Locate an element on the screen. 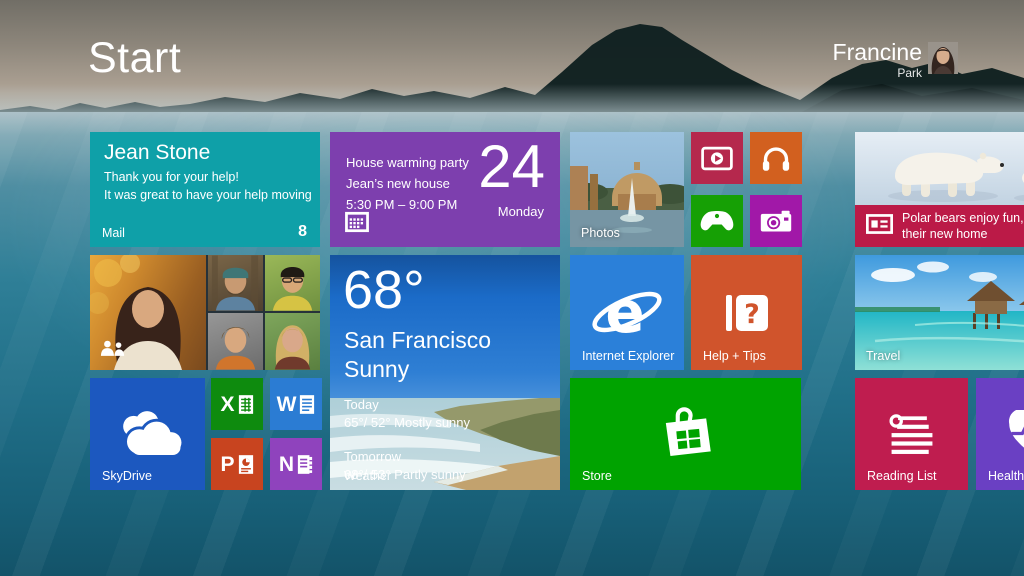  game-controller-icon is located at coordinates (717, 221).